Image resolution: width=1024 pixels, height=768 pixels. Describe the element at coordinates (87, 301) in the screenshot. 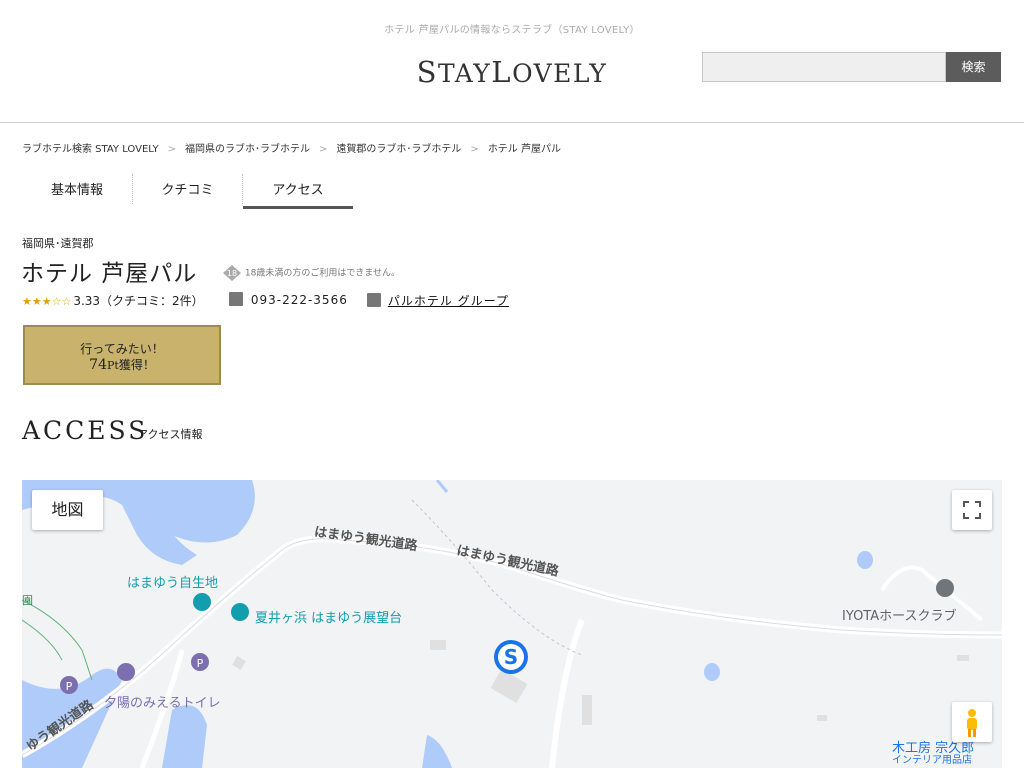

I see `rating-value: 3.33` at that location.